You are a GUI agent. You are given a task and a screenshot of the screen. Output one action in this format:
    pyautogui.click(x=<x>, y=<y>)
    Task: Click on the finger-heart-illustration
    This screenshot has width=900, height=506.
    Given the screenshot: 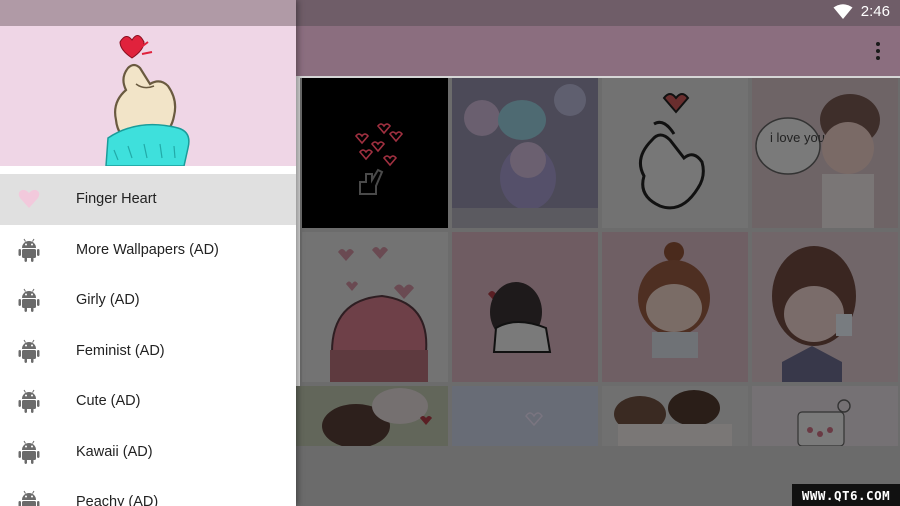 What is the action you would take?
    pyautogui.click(x=147, y=100)
    